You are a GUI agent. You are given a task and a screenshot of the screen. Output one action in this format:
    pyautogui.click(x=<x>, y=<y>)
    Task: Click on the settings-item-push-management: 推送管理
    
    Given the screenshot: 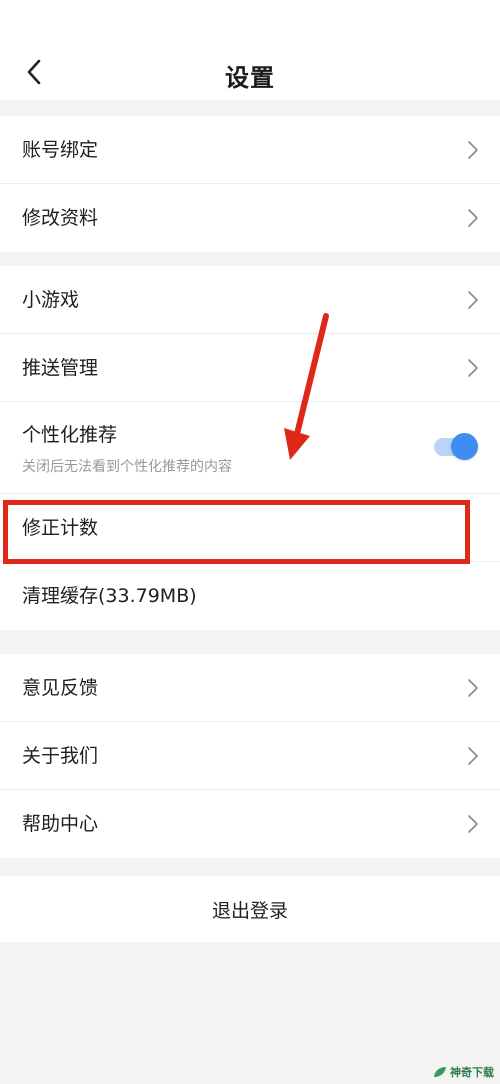 What is the action you would take?
    pyautogui.click(x=250, y=368)
    